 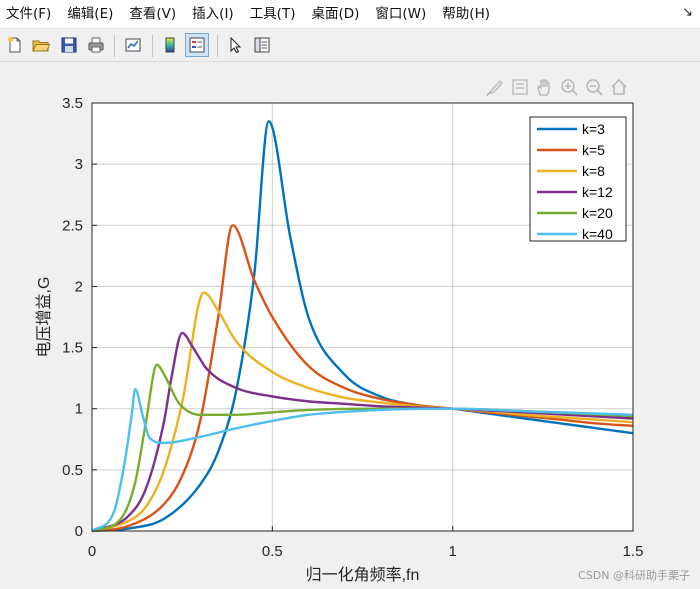 I want to click on y-tick-label: 3, so click(x=79, y=164).